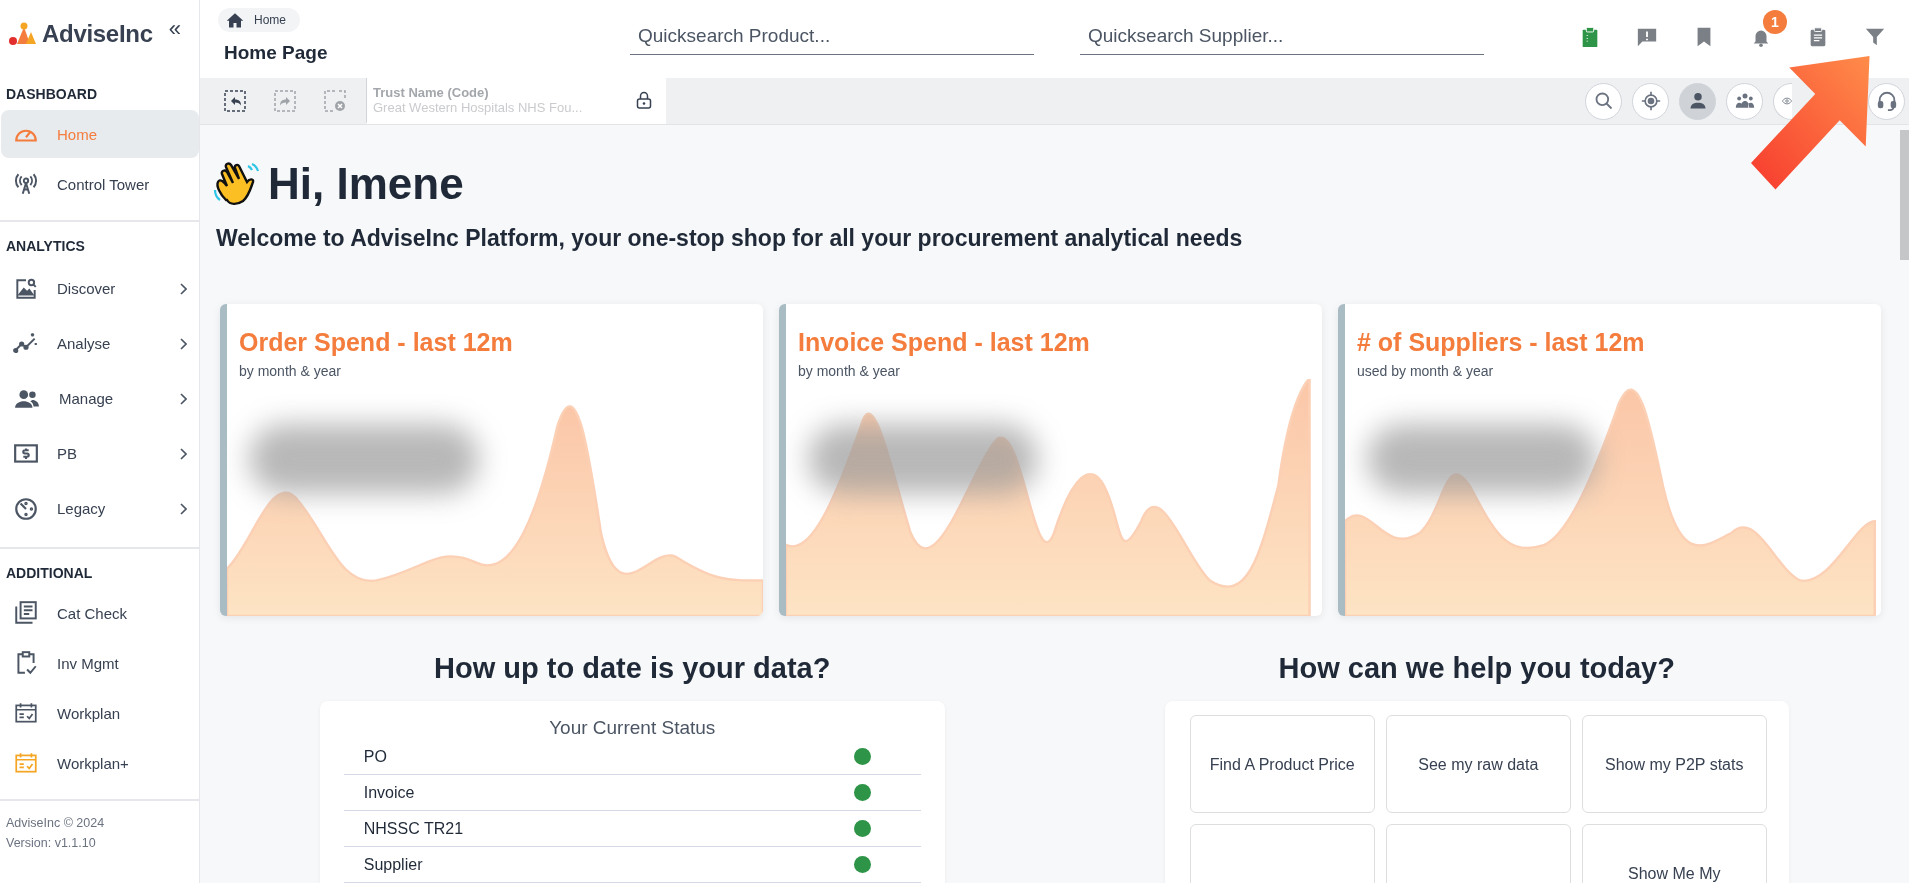 This screenshot has height=883, width=1909. I want to click on group-button, so click(1744, 101).